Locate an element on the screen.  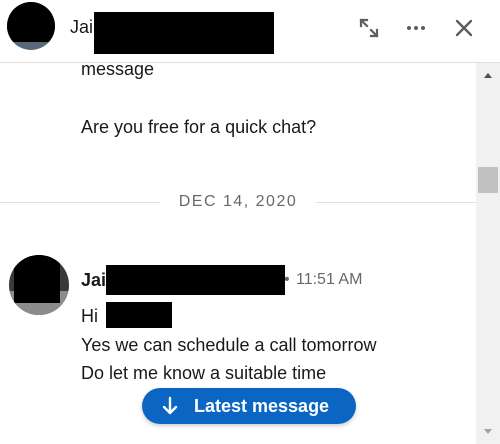
more-options-button is located at coordinates (416, 28).